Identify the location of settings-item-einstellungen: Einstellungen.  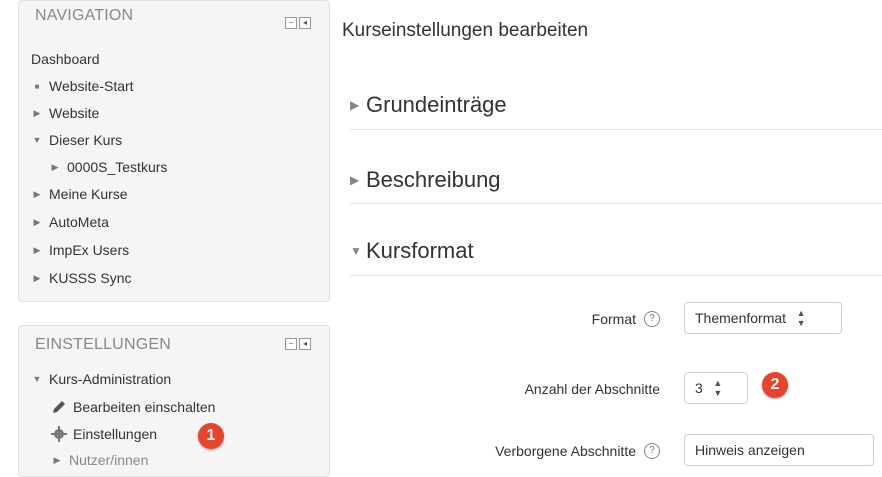
(104, 434).